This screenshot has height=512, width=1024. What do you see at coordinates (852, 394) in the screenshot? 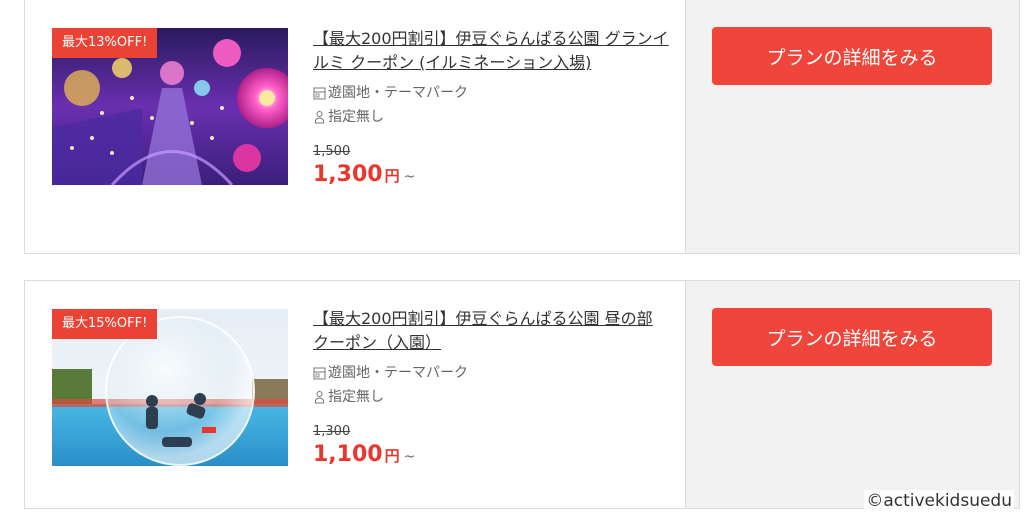
I see `plan-action-panel: プランの詳細をみる` at bounding box center [852, 394].